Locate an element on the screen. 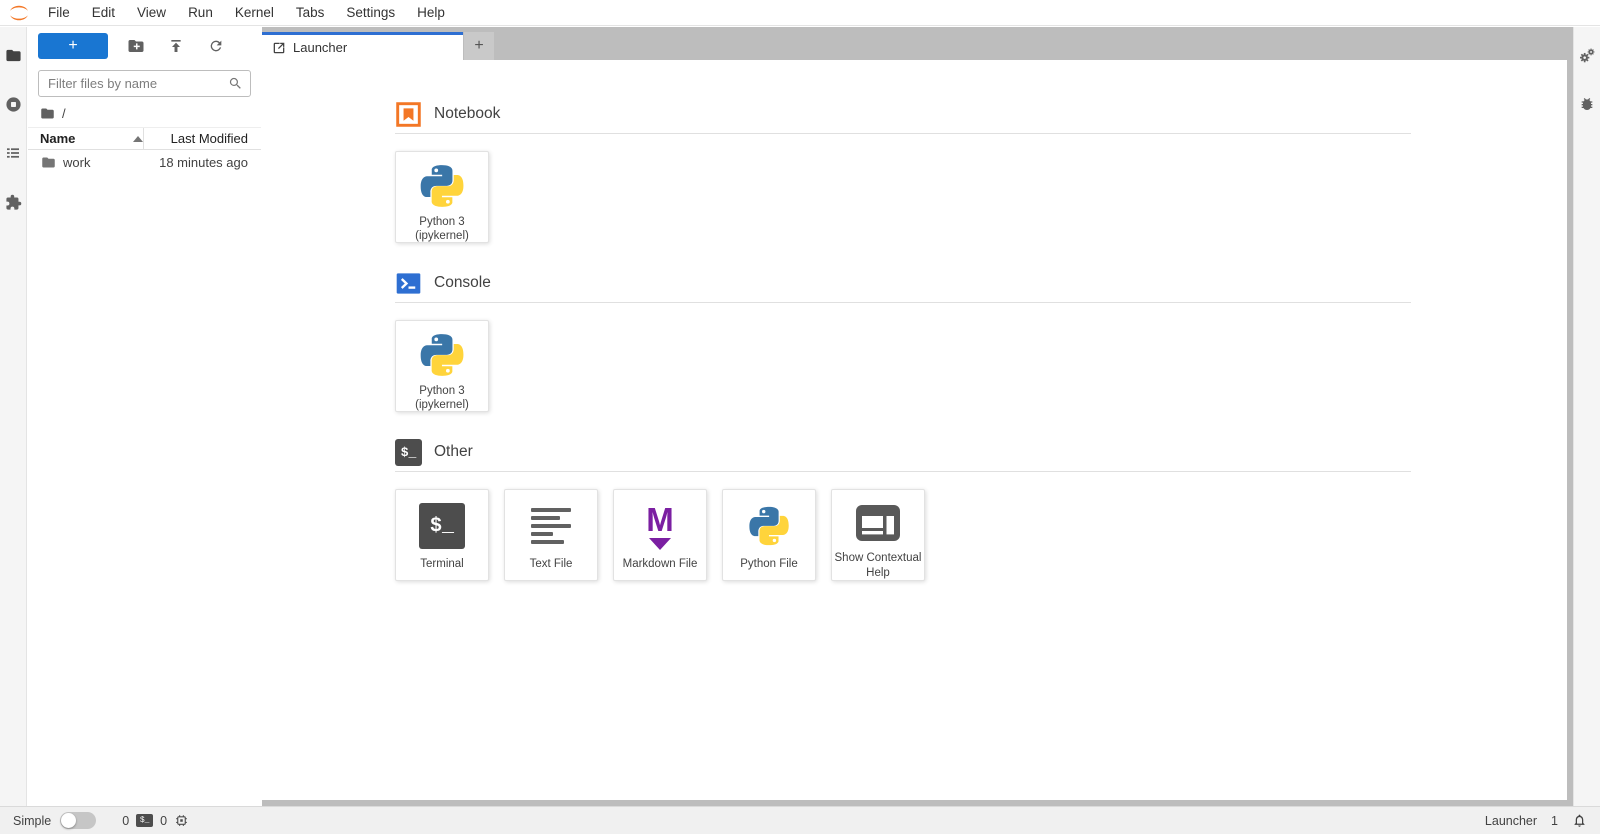  sidebar-item-file-browser is located at coordinates (13, 55).